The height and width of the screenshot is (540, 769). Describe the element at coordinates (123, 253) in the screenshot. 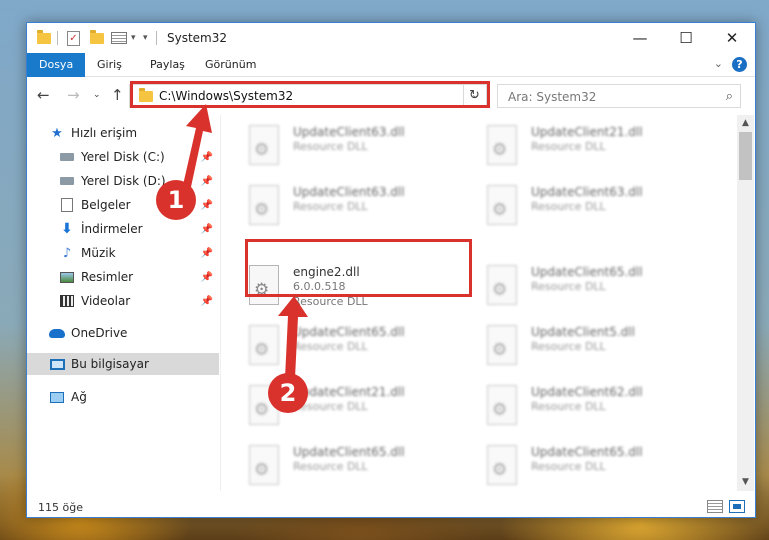

I see `sidebar-item-music: ♪ Müzik 📌` at that location.